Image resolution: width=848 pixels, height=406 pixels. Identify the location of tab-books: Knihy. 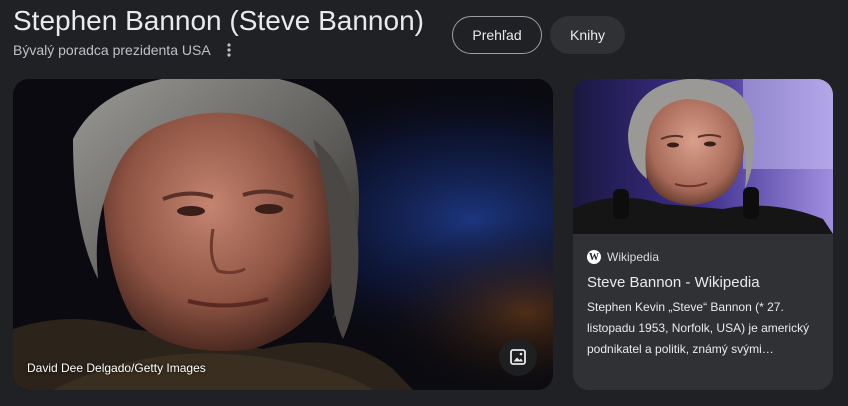
(587, 35).